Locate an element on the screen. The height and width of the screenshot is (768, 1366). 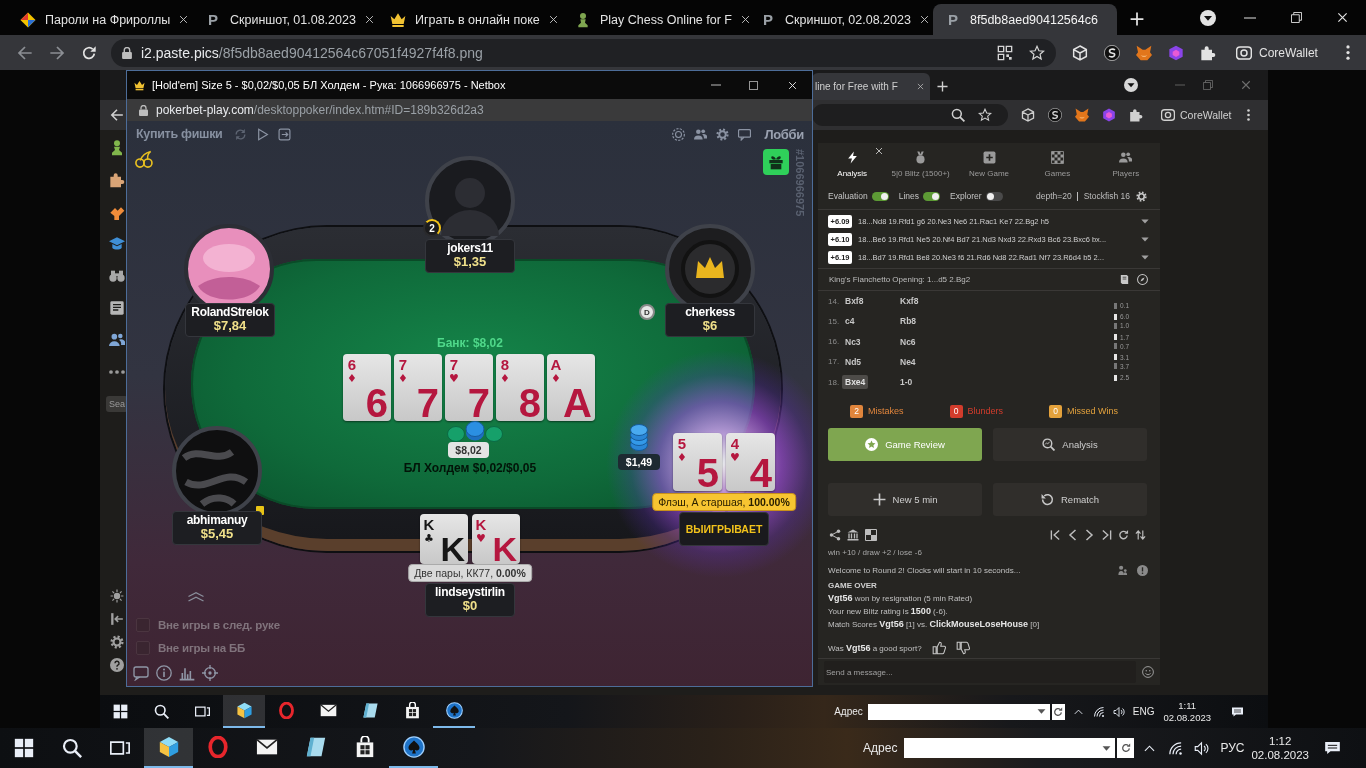
move-entry: c4 is located at coordinates (850, 321).